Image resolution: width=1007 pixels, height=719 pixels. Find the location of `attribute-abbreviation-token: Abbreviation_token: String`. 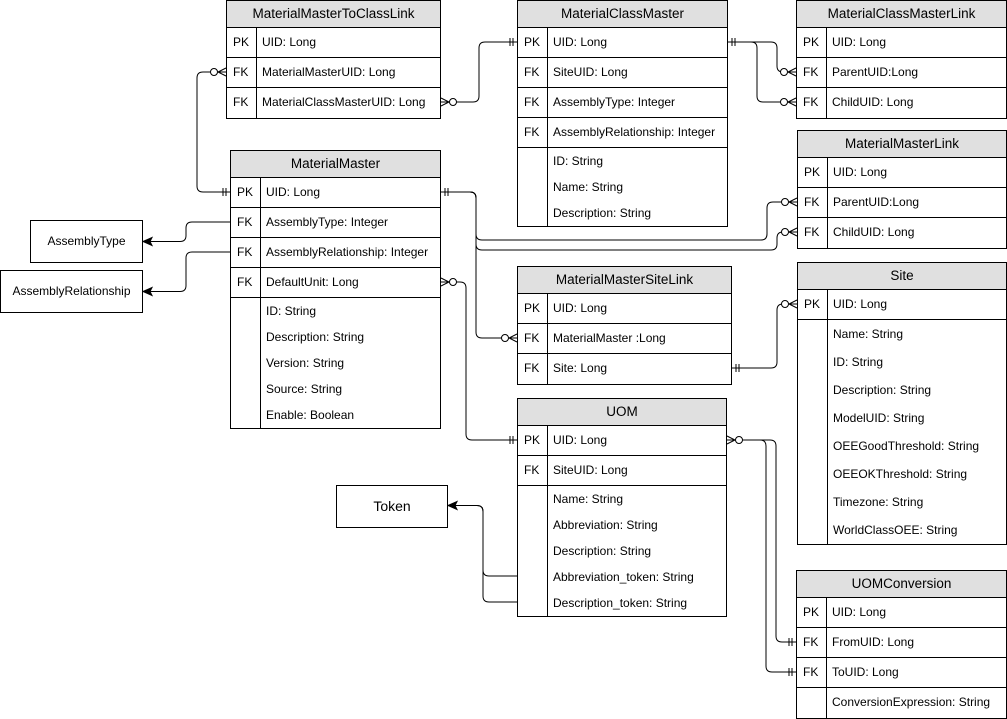

attribute-abbreviation-token: Abbreviation_token: String is located at coordinates (637, 577).